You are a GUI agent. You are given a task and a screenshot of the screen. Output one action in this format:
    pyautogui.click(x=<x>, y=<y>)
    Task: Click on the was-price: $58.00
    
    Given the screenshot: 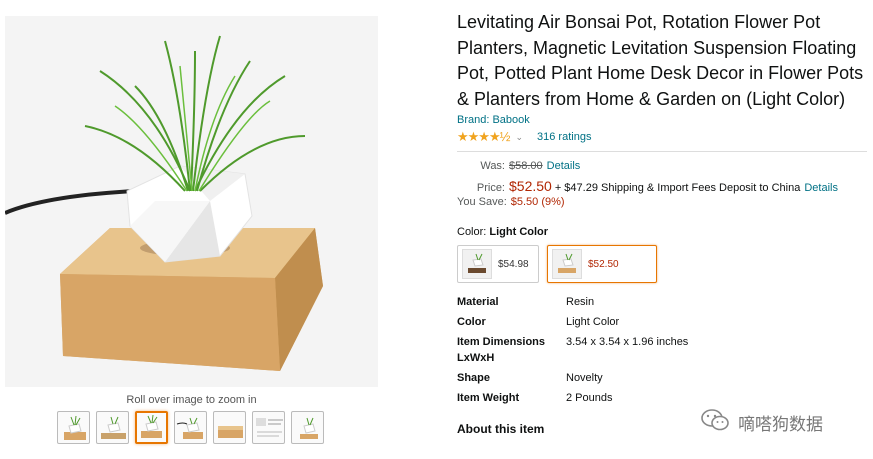 What is the action you would take?
    pyautogui.click(x=526, y=166)
    